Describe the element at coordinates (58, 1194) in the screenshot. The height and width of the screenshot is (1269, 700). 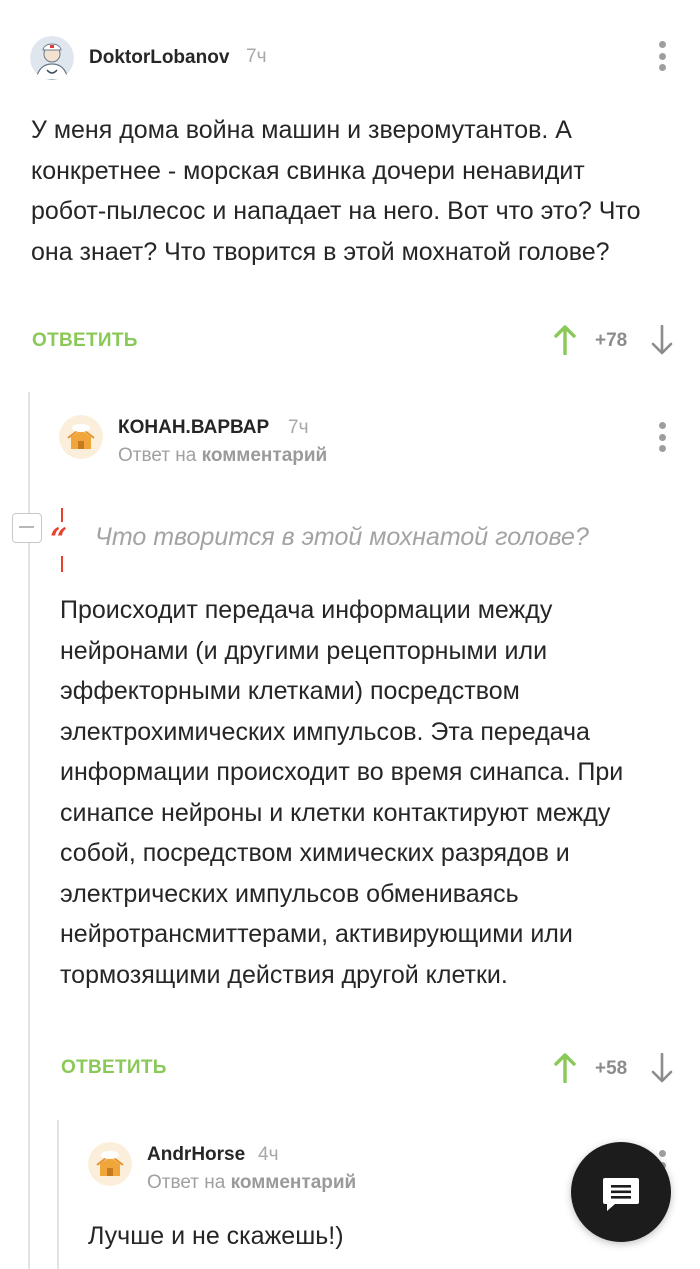
I see `thread-line` at that location.